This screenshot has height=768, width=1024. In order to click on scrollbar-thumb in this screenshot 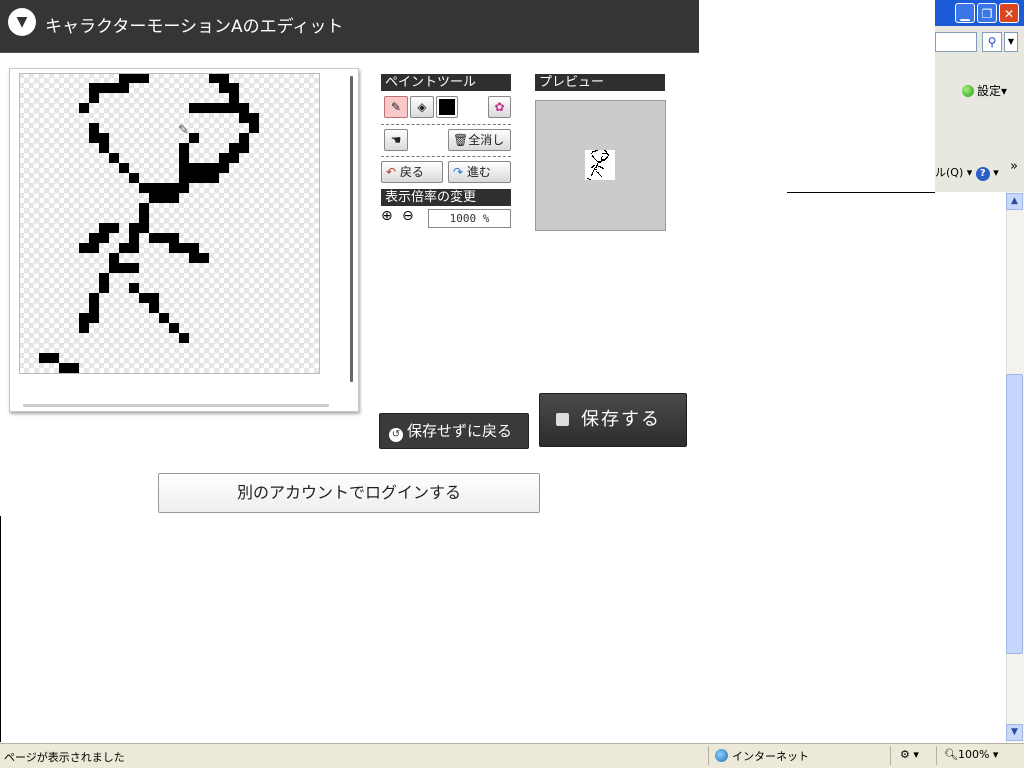, I will do `click(1014, 514)`.